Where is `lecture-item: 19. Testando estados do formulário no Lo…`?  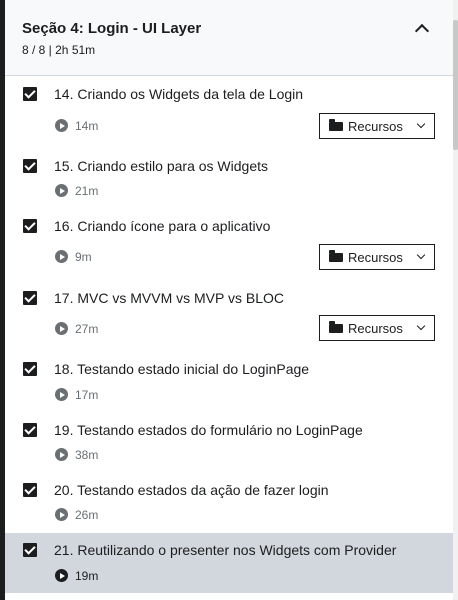 lecture-item: 19. Testando estados do formulário no Lo… is located at coordinates (229, 443).